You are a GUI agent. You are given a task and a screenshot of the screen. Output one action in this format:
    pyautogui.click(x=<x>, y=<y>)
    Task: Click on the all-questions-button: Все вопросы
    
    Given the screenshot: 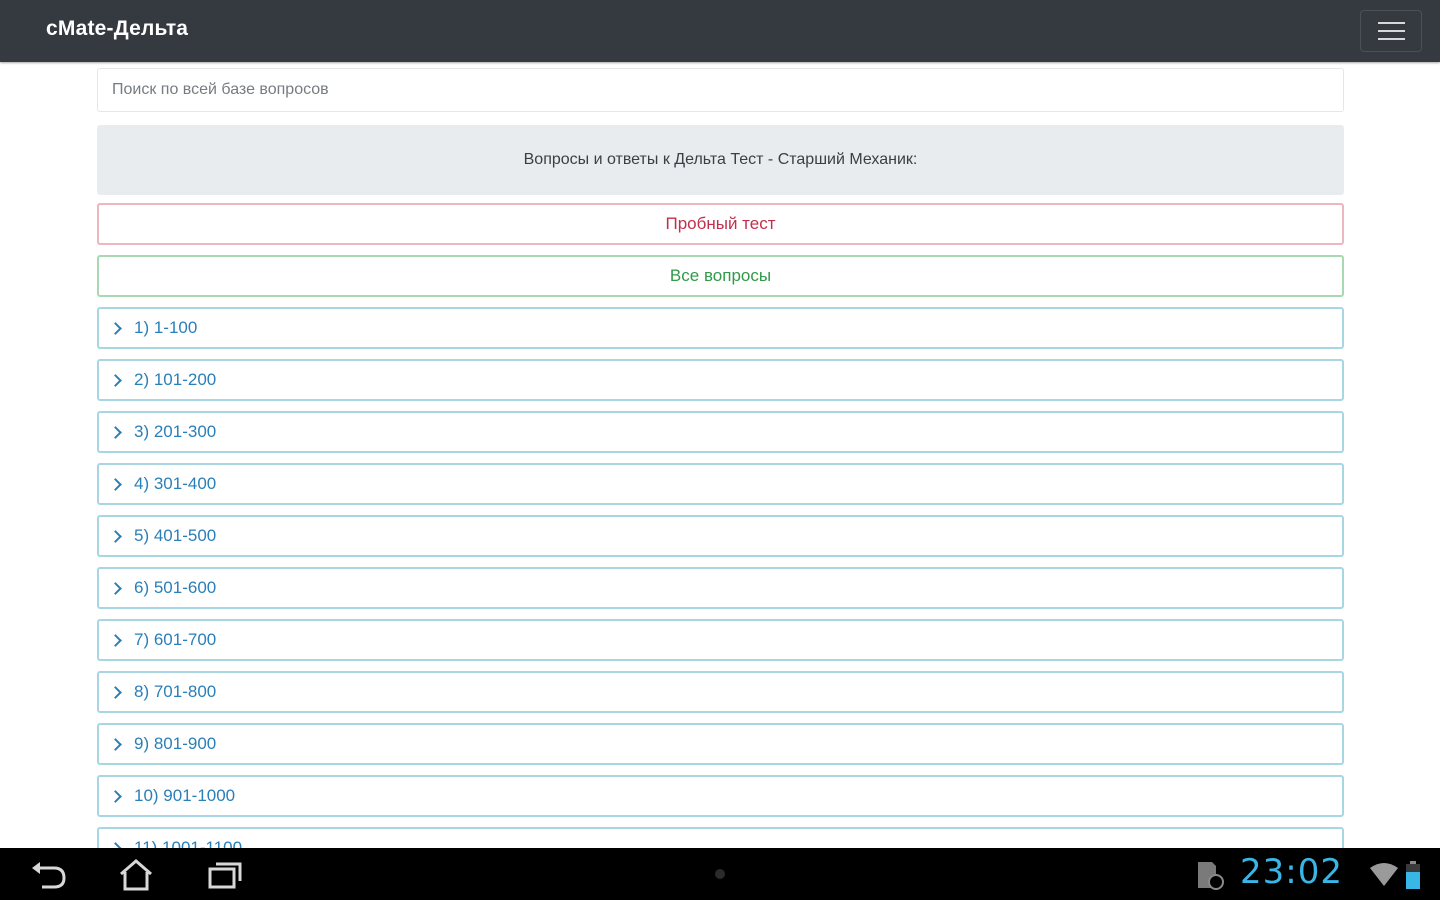 What is the action you would take?
    pyautogui.click(x=720, y=276)
    